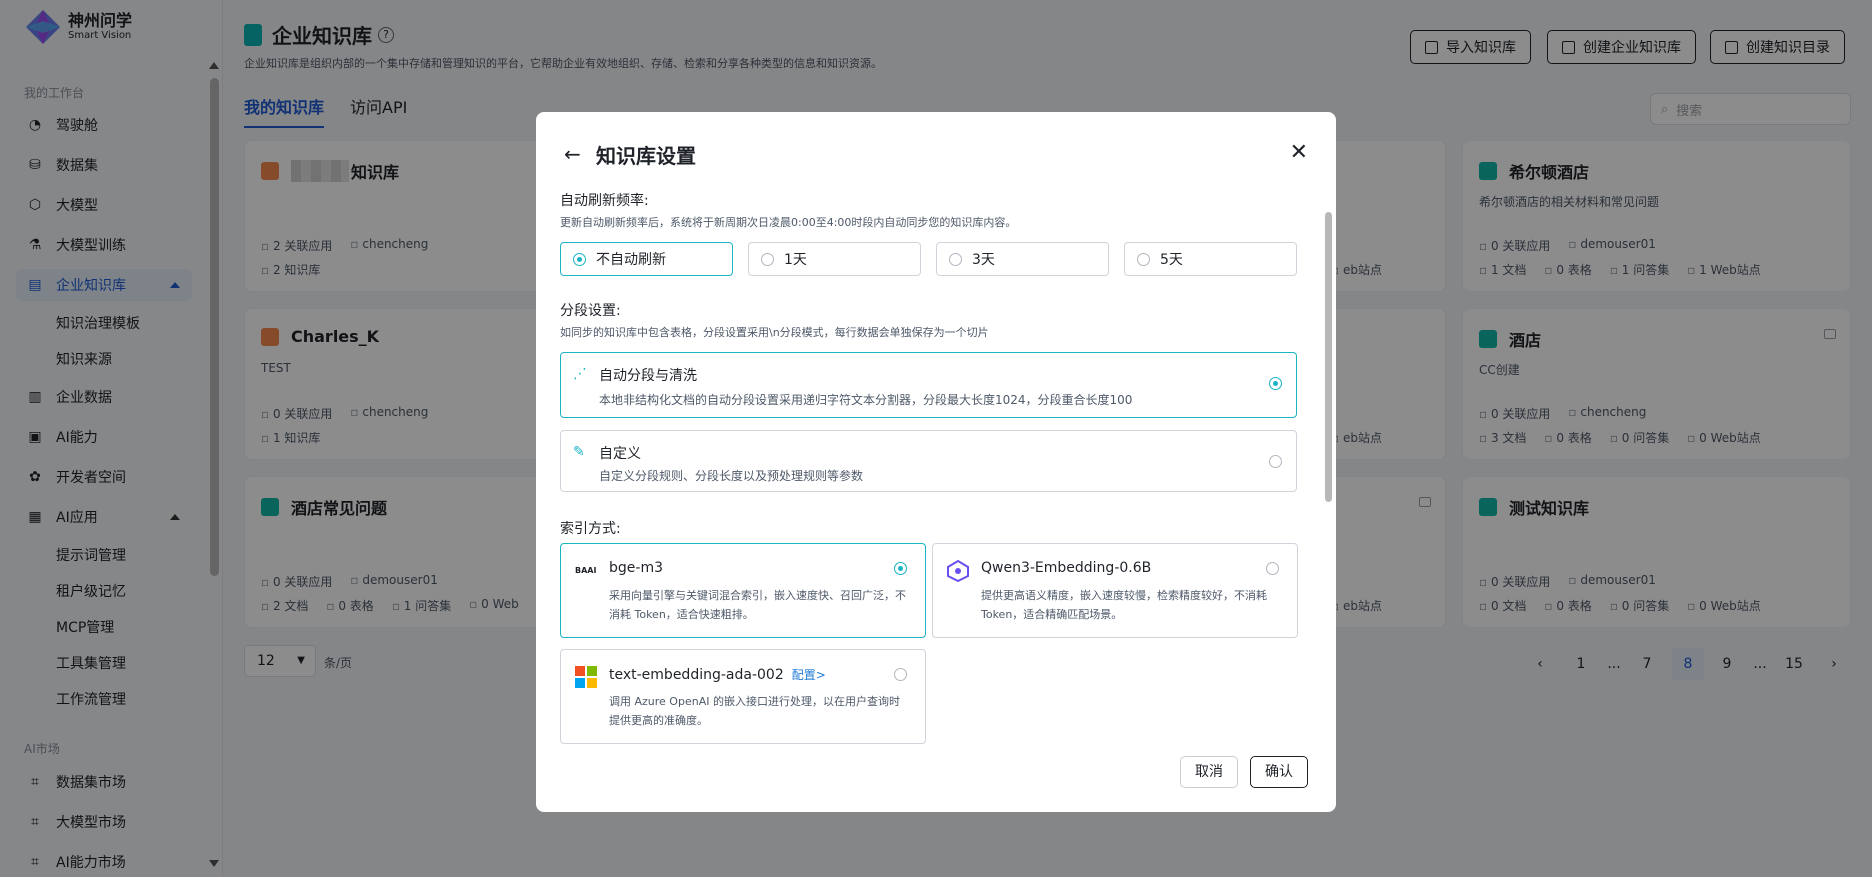 The image size is (1872, 877). I want to click on share-nodes-icon: ⋰, so click(580, 374).